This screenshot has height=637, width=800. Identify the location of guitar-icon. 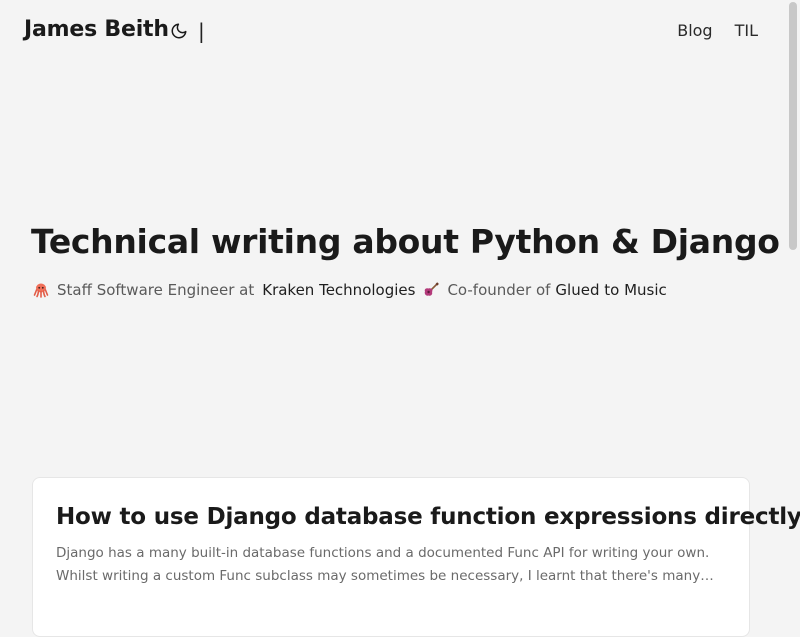
(431, 290).